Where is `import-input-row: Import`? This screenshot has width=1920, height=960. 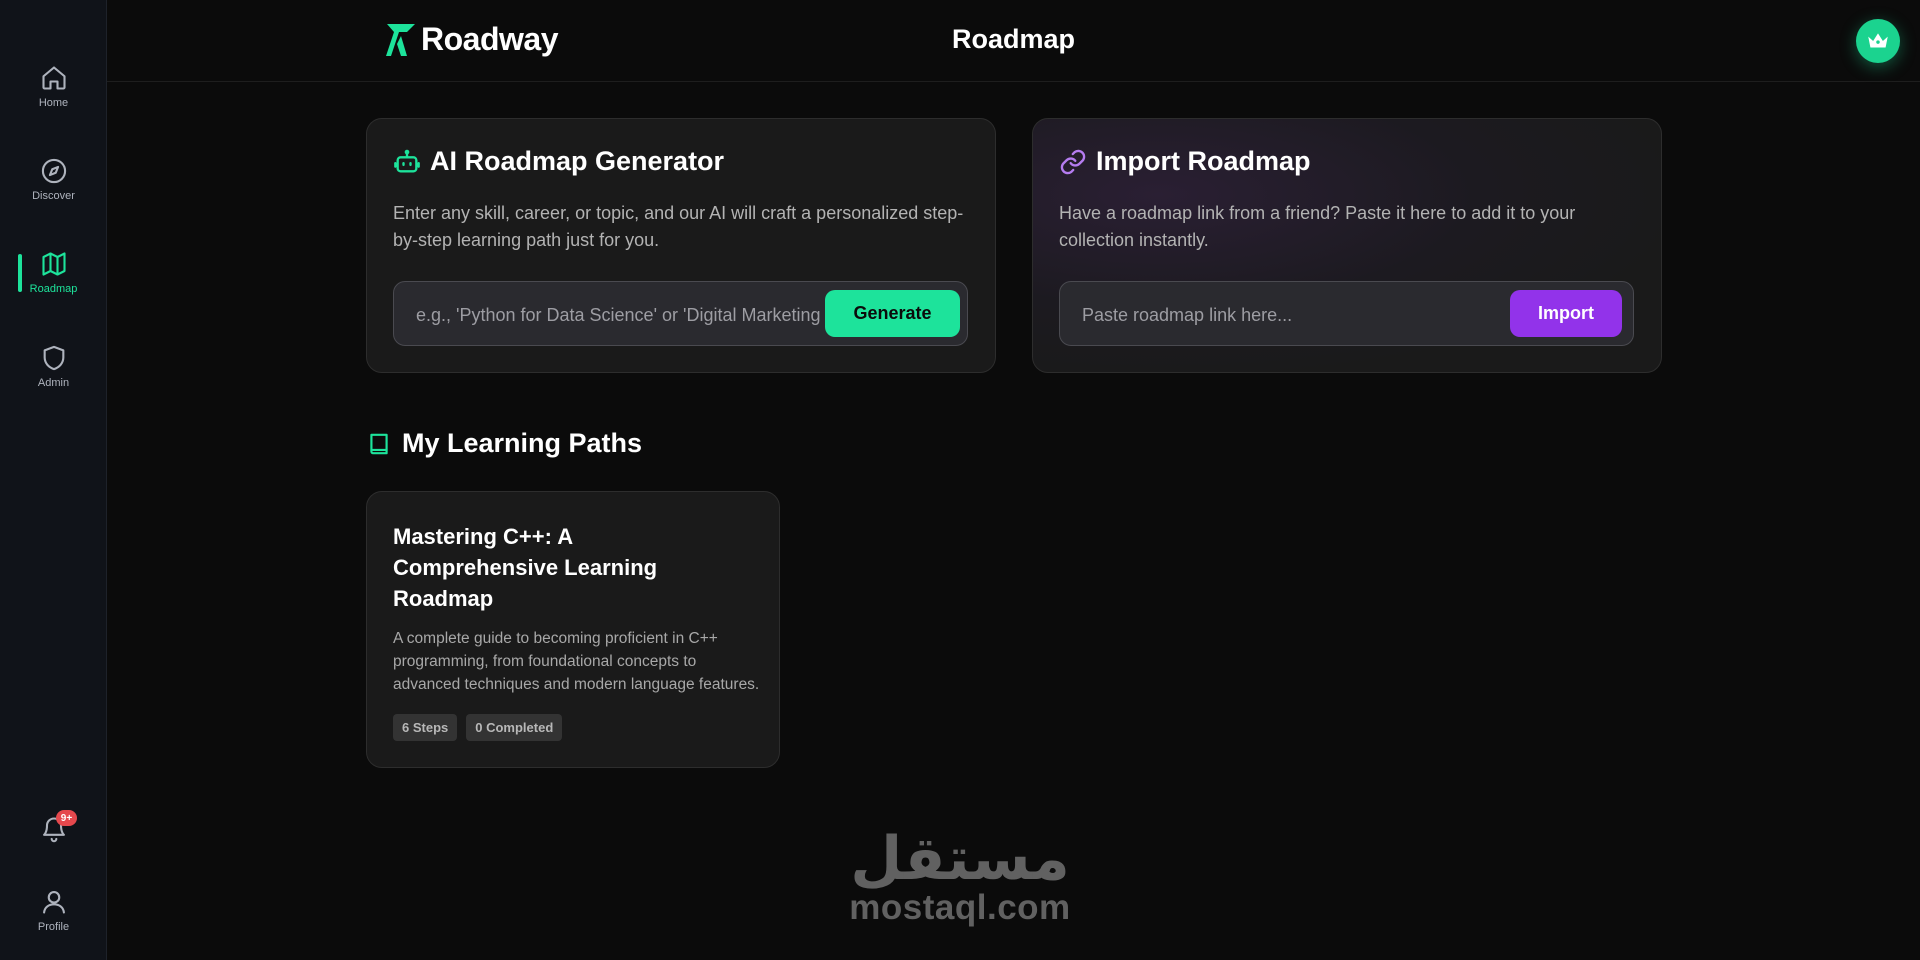
import-input-row: Import is located at coordinates (1346, 313).